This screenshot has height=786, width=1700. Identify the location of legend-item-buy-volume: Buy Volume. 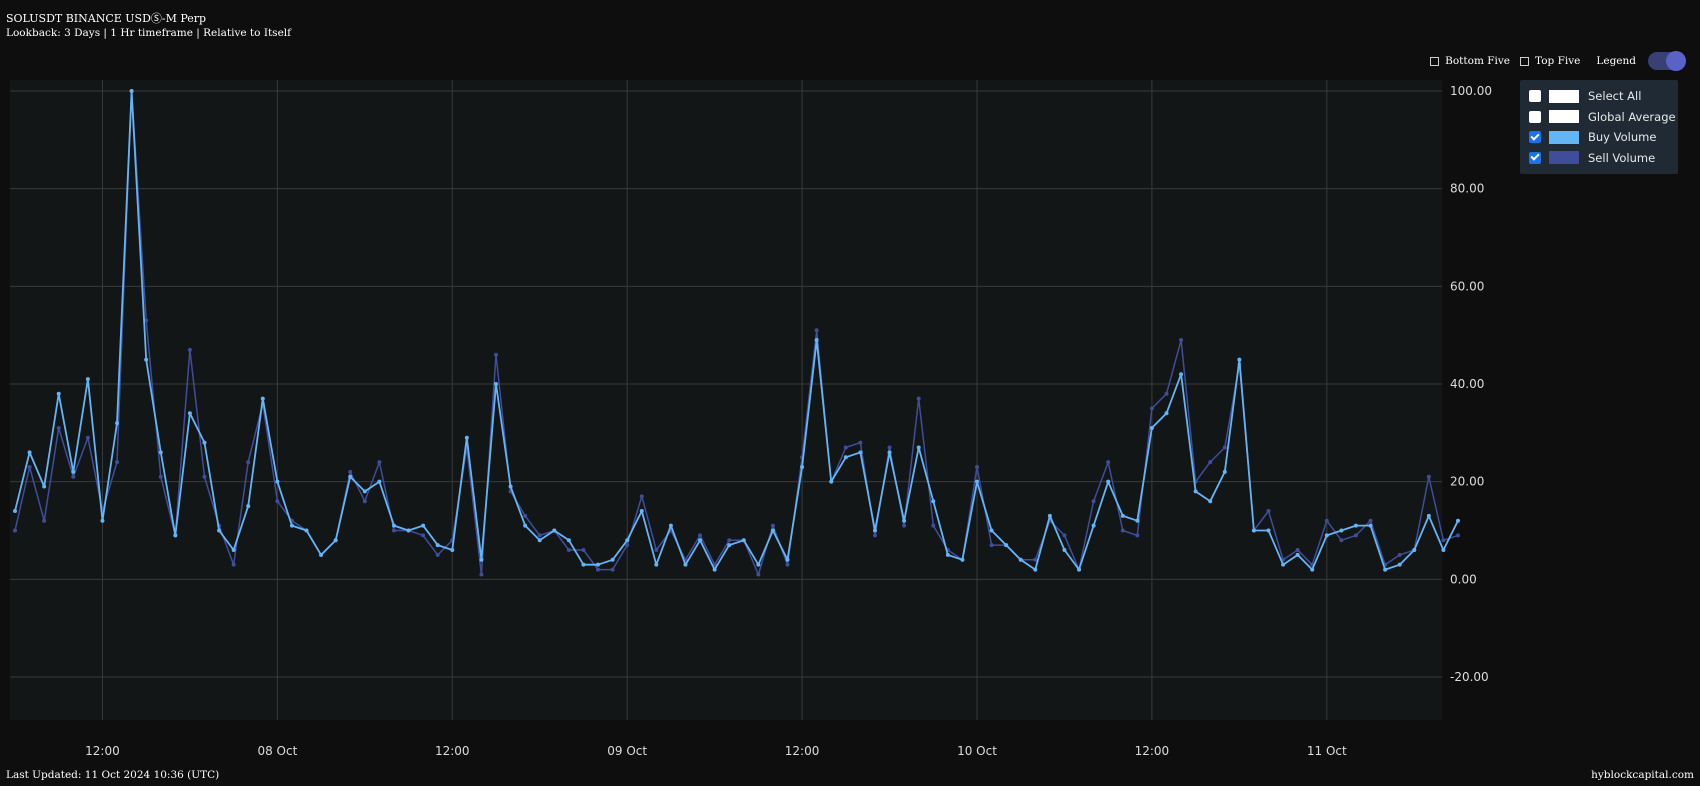
(1603, 137).